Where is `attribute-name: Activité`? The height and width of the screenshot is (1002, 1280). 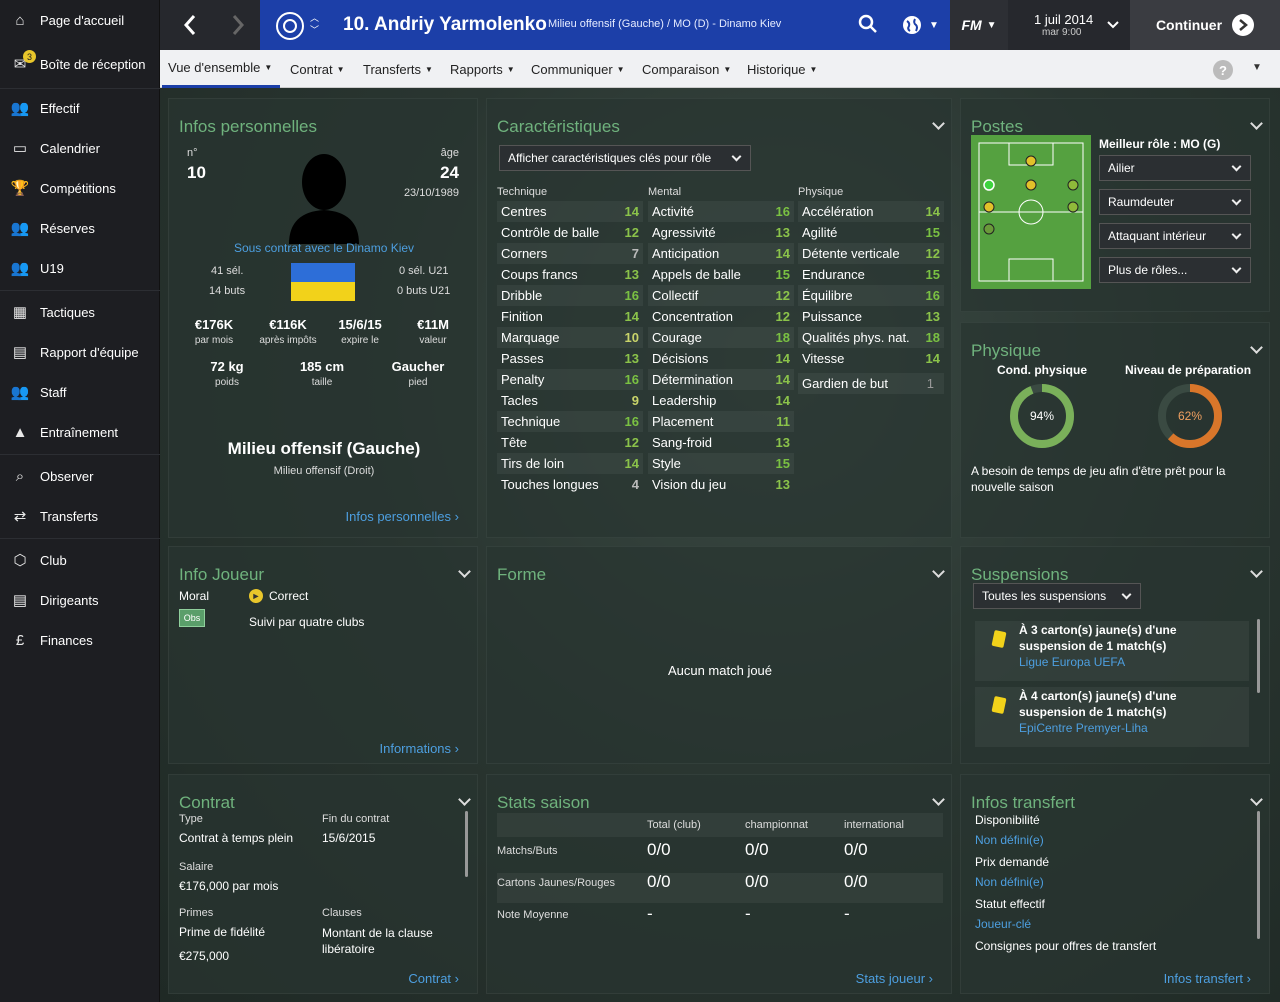 attribute-name: Activité is located at coordinates (673, 211).